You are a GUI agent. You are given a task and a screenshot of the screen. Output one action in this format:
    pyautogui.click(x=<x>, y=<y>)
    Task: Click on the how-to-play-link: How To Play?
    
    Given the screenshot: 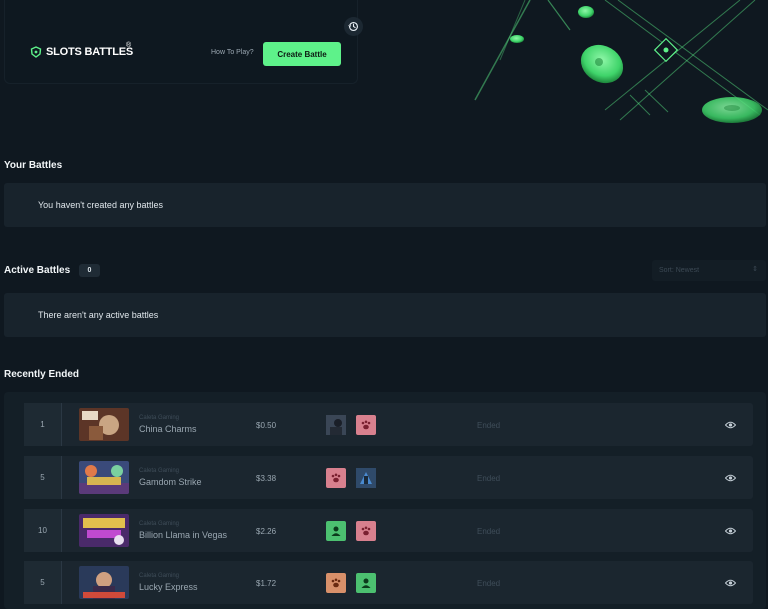 What is the action you would take?
    pyautogui.click(x=232, y=52)
    